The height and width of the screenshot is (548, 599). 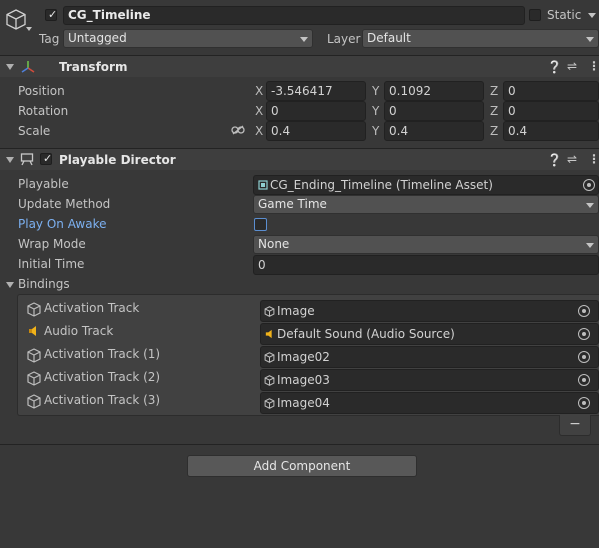 What do you see at coordinates (375, 131) in the screenshot?
I see `scale-y-axis-label: Y` at bounding box center [375, 131].